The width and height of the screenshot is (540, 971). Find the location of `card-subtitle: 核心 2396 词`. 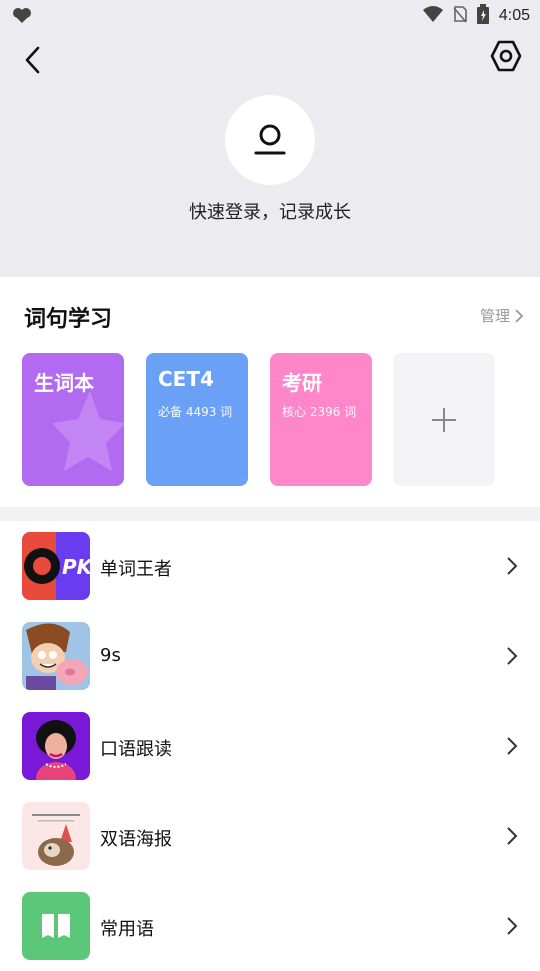

card-subtitle: 核心 2396 词 is located at coordinates (319, 412).